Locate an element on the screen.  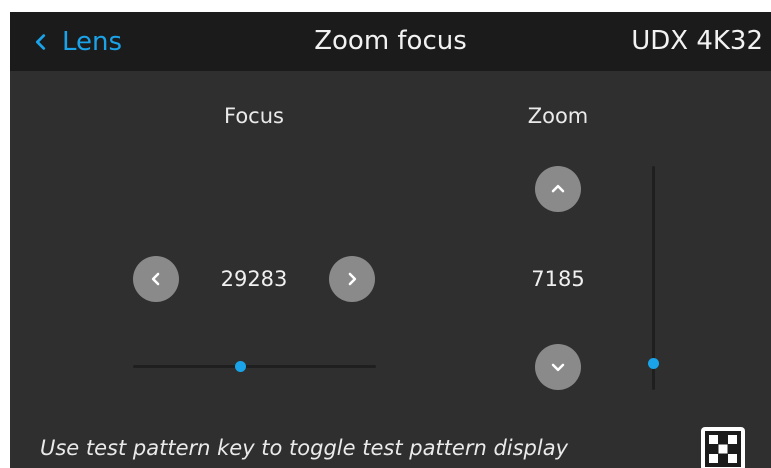
chevron-down-icon is located at coordinates (558, 367).